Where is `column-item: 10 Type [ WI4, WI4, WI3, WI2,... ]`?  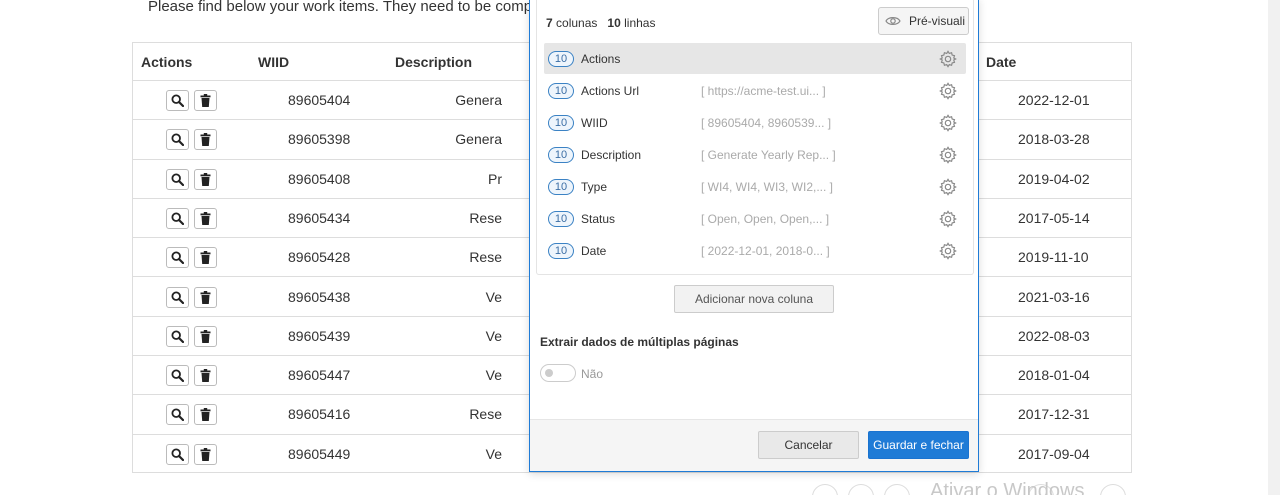
column-item: 10 Type [ WI4, WI4, WI3, WI2,... ] is located at coordinates (755, 186).